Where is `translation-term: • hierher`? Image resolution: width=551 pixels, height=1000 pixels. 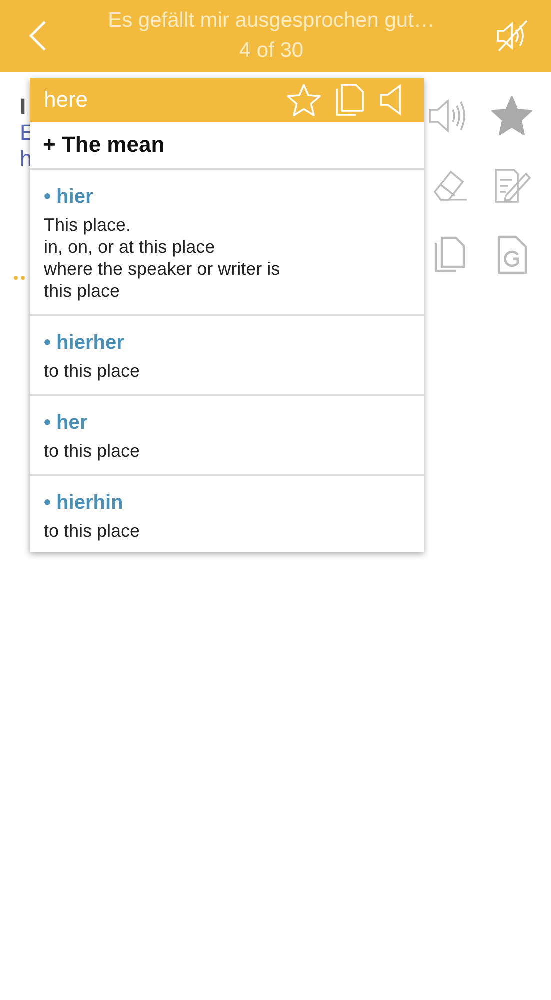 translation-term: • hierher is located at coordinates (85, 343).